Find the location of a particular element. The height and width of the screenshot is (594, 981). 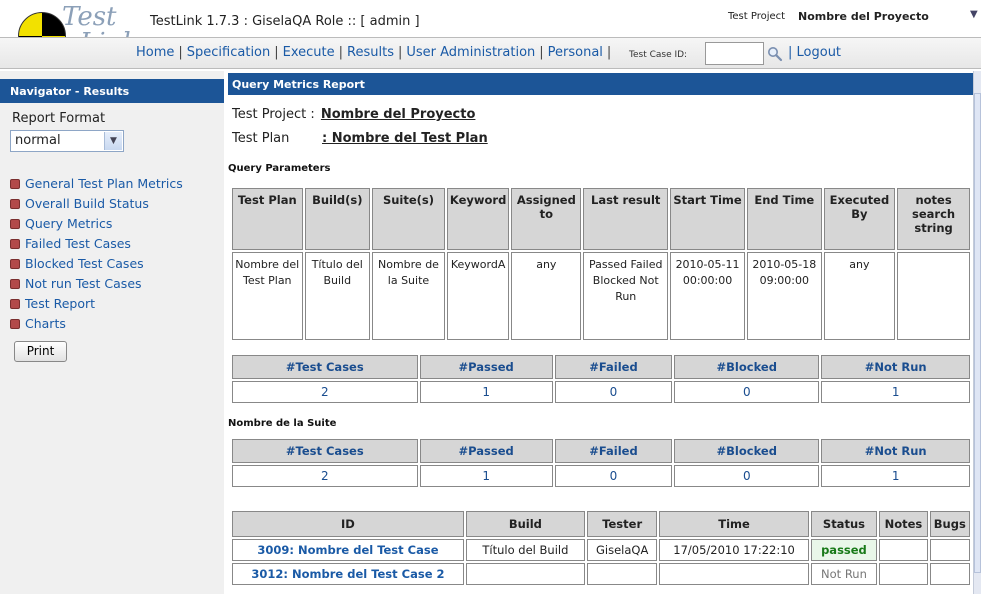

nav-item-blocked-test-cases: Blocked Test Cases is located at coordinates (96, 266).